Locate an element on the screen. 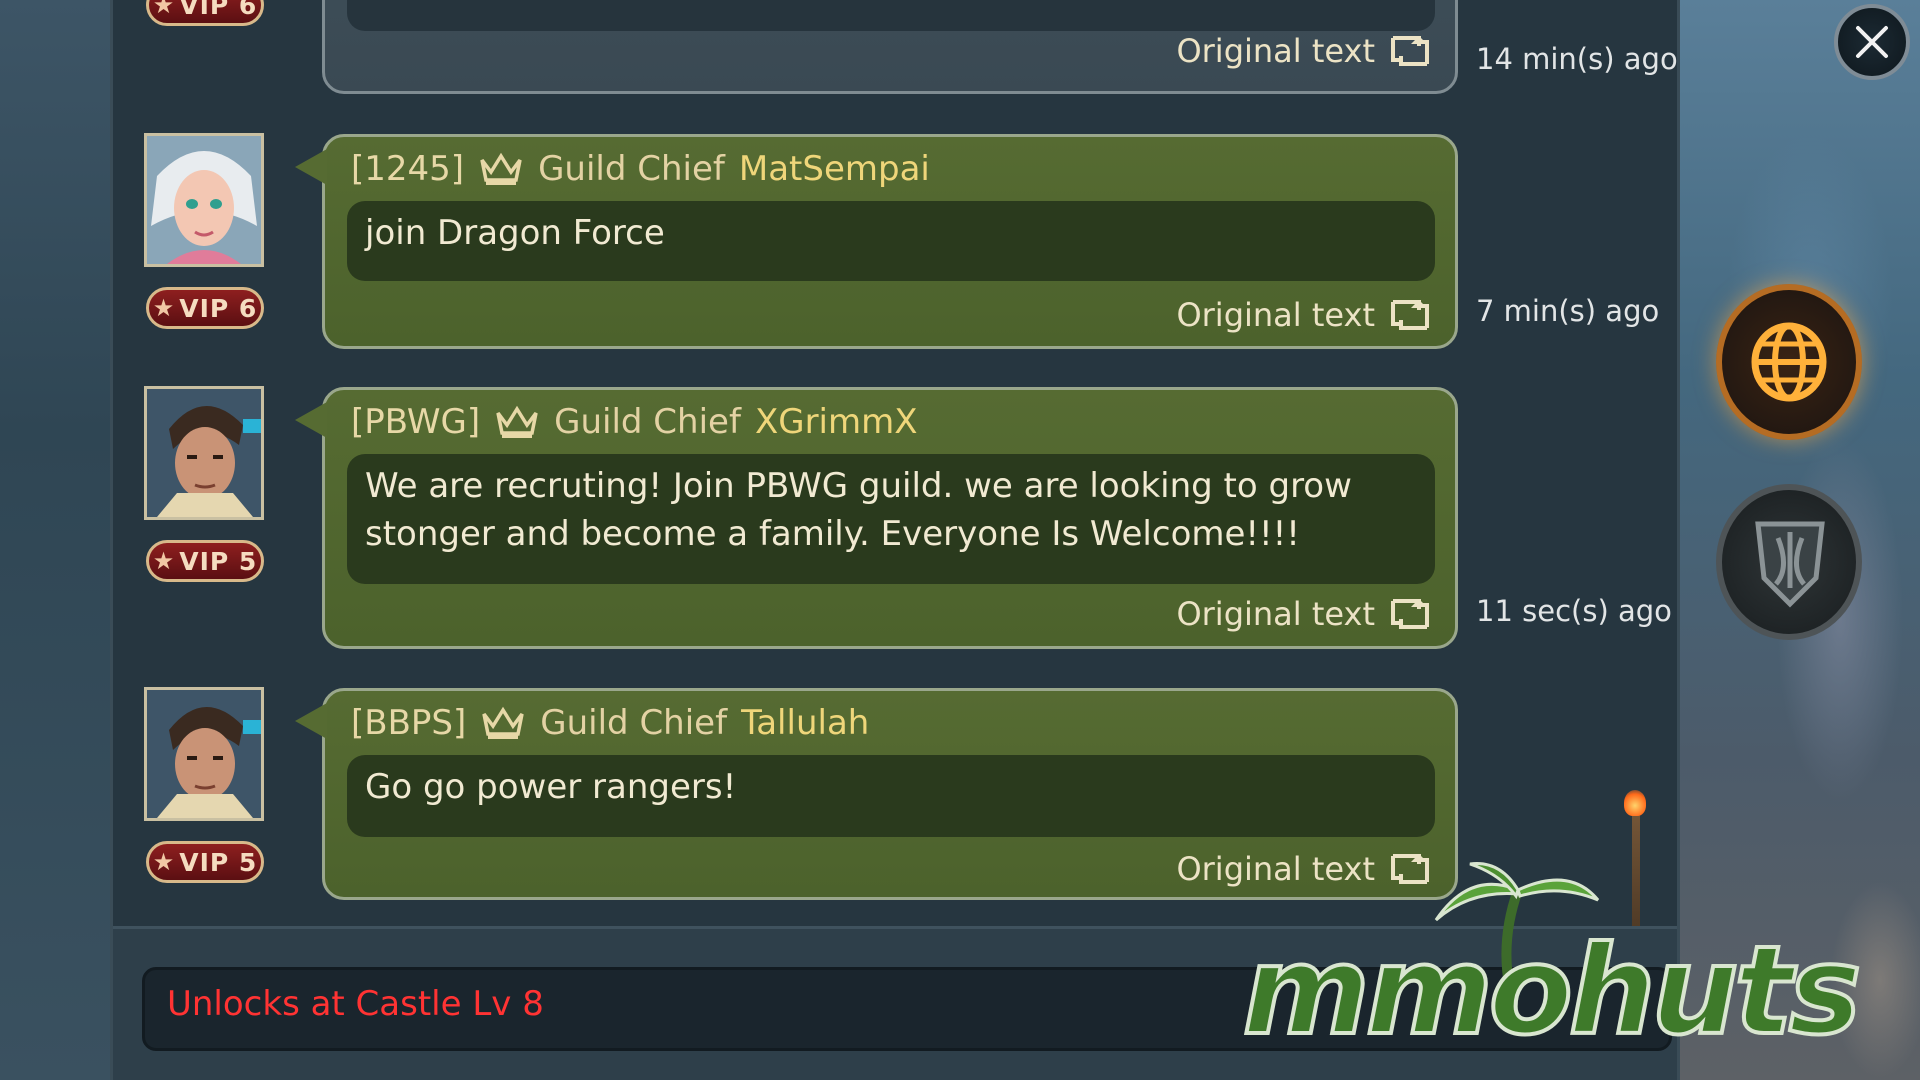  close-button is located at coordinates (1872, 42).